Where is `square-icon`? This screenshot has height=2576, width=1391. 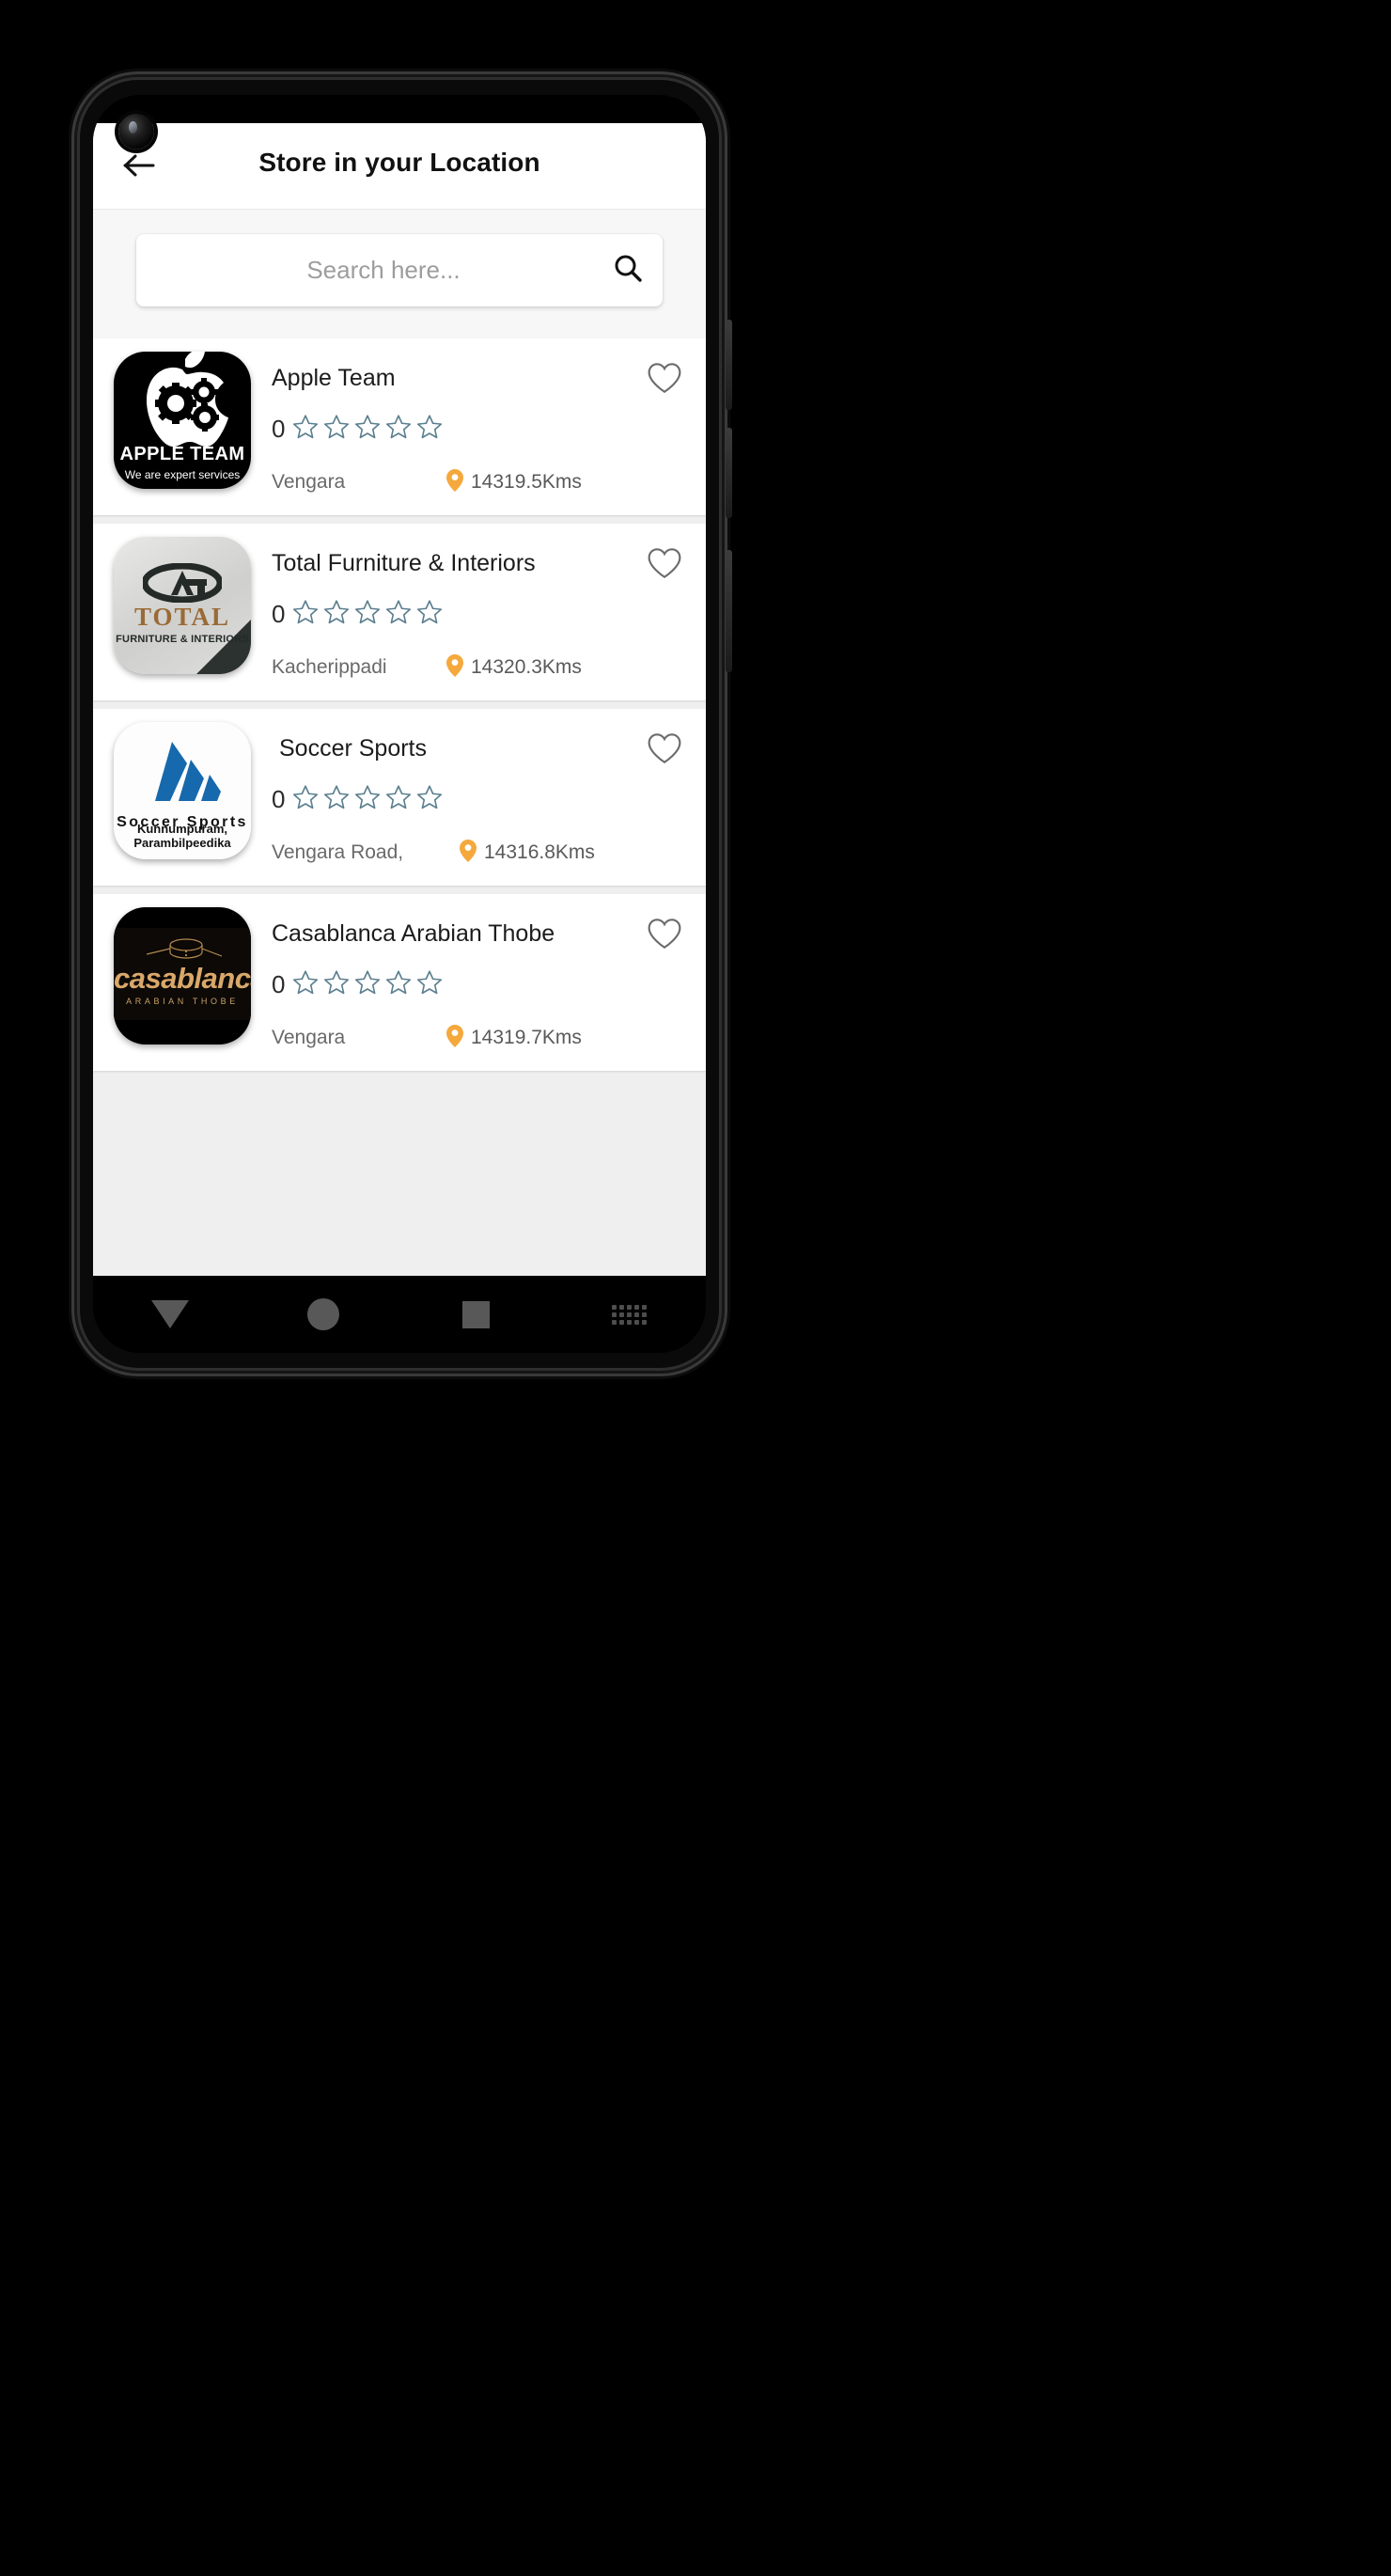 square-icon is located at coordinates (476, 1314).